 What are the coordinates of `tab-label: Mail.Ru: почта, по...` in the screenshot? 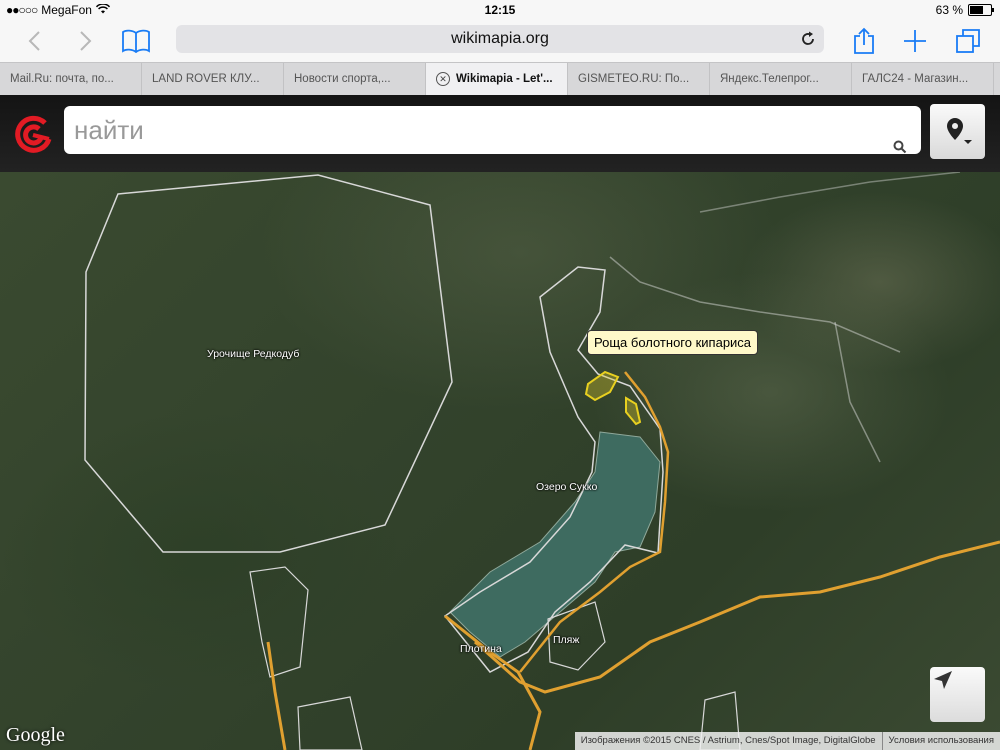 It's located at (62, 79).